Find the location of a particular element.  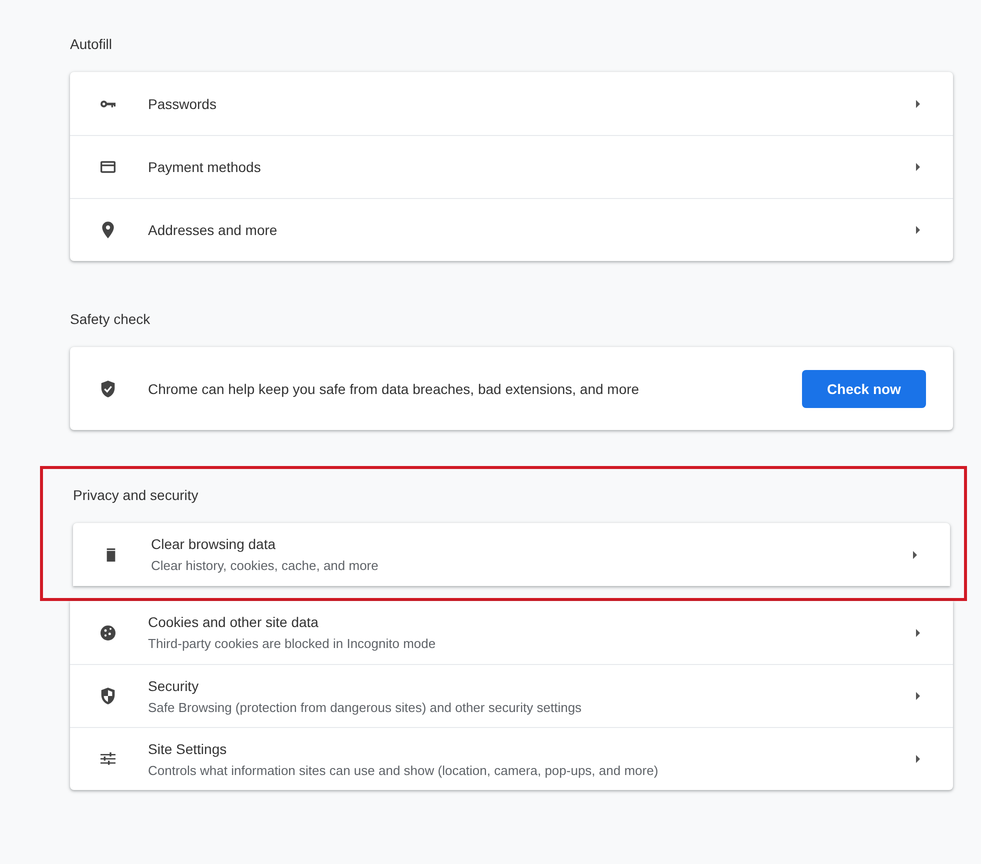

section-heading: Privacy and security is located at coordinates (136, 495).